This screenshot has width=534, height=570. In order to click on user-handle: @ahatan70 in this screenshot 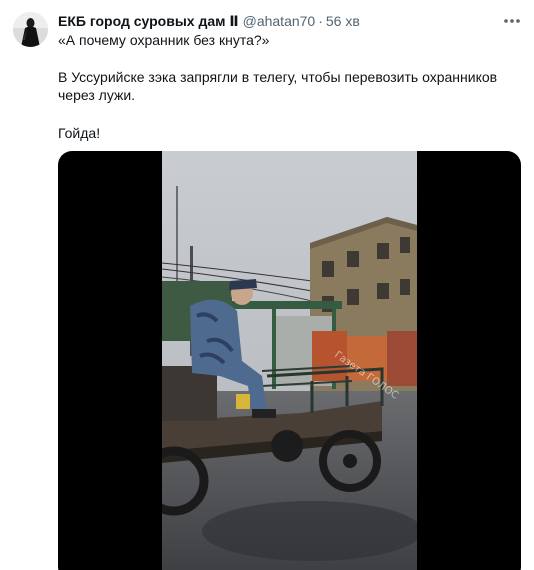, I will do `click(279, 21)`.